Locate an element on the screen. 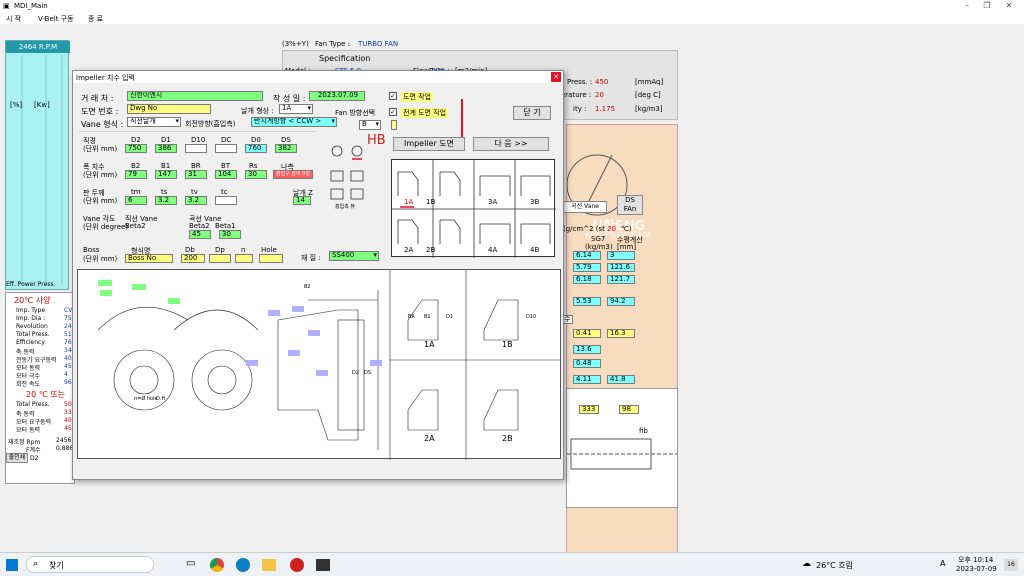 The width and height of the screenshot is (1024, 576). dc-input is located at coordinates (226, 148).